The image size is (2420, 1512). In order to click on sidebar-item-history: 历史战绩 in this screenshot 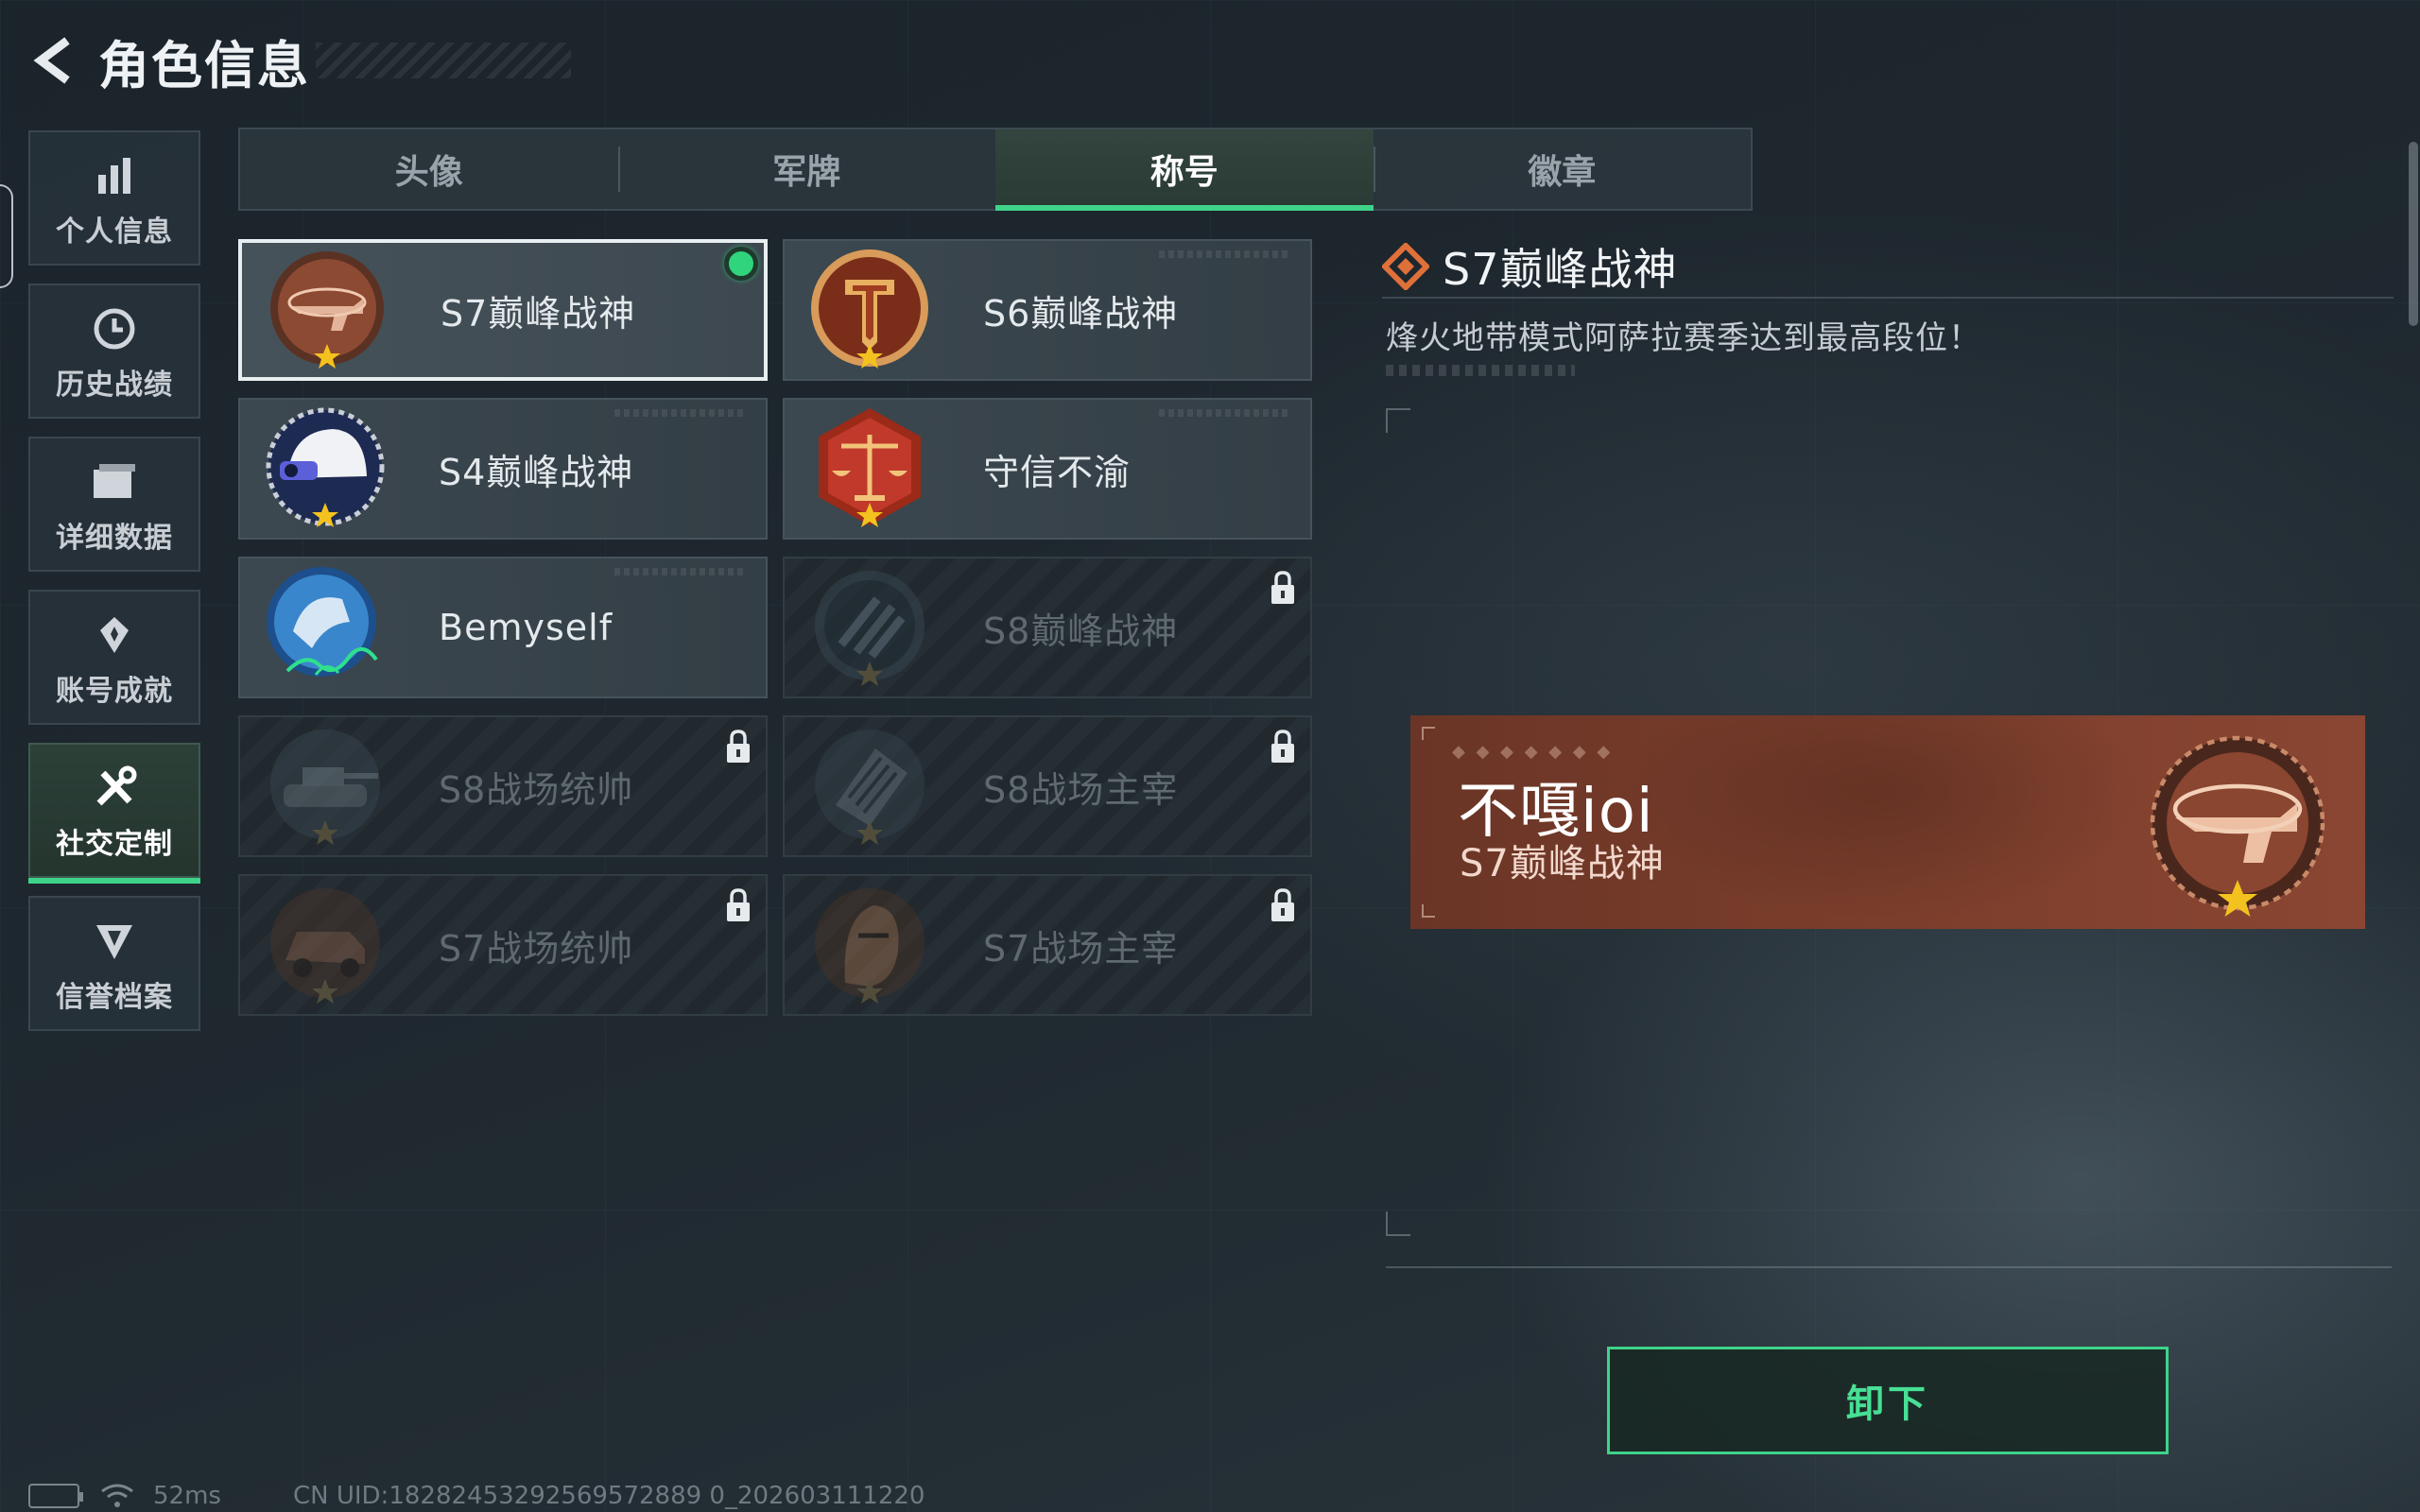, I will do `click(114, 351)`.